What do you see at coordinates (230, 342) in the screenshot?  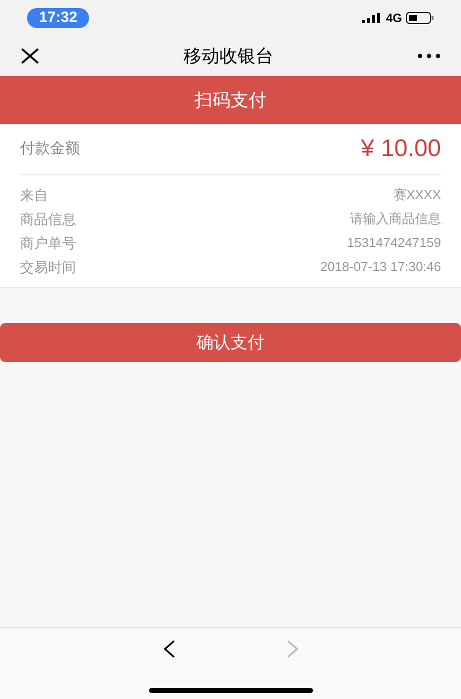 I see `confirm-button: 确认支付` at bounding box center [230, 342].